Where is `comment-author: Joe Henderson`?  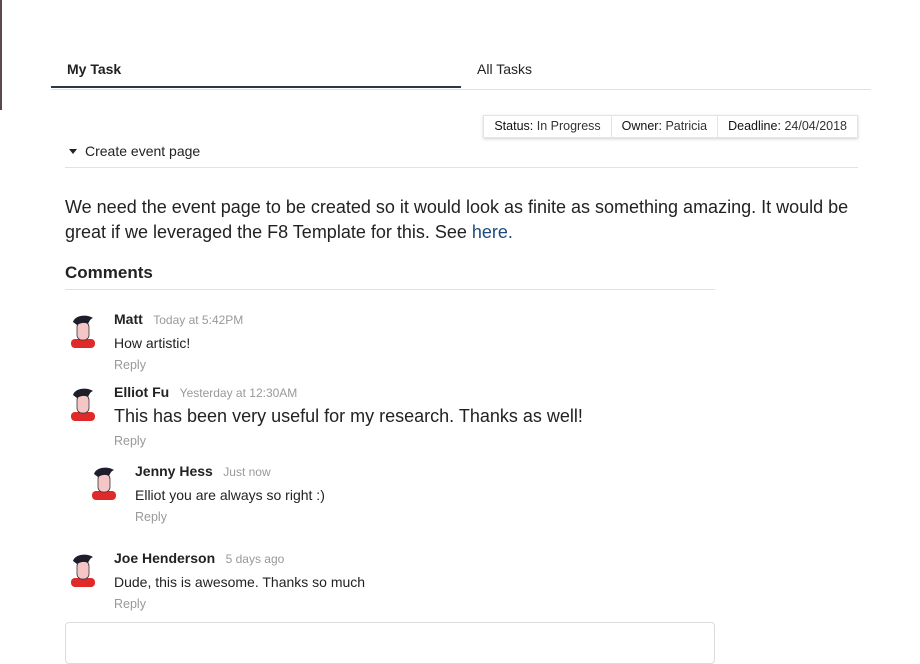
comment-author: Joe Henderson is located at coordinates (164, 558).